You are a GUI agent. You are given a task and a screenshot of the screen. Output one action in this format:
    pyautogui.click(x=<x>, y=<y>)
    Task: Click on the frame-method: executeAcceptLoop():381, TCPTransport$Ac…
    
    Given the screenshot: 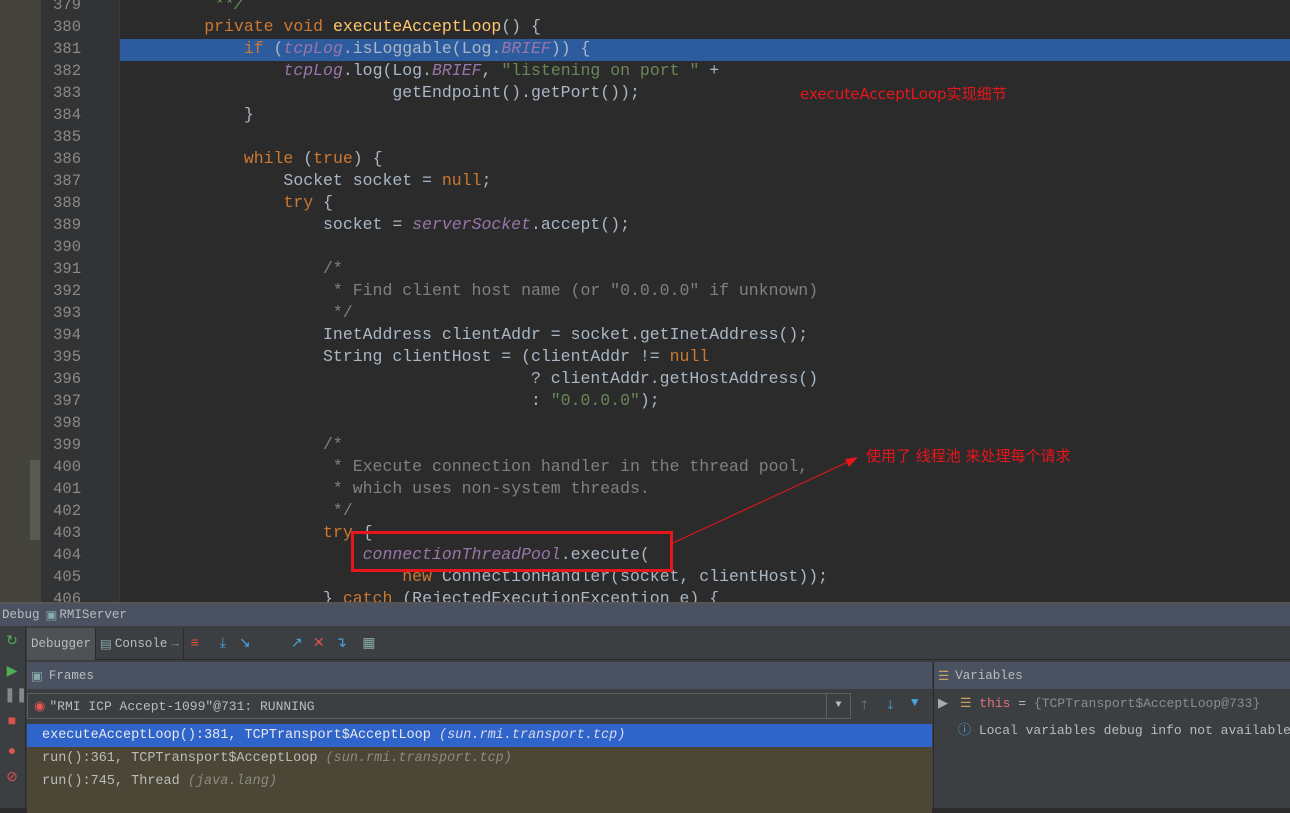 What is the action you would take?
    pyautogui.click(x=240, y=735)
    